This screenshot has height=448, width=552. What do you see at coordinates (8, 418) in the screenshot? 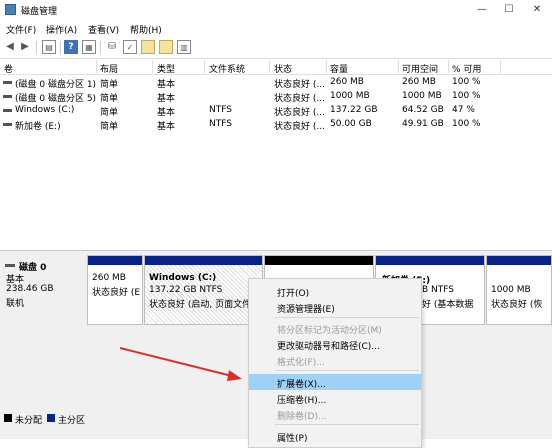
I see `unallocated-swatch` at bounding box center [8, 418].